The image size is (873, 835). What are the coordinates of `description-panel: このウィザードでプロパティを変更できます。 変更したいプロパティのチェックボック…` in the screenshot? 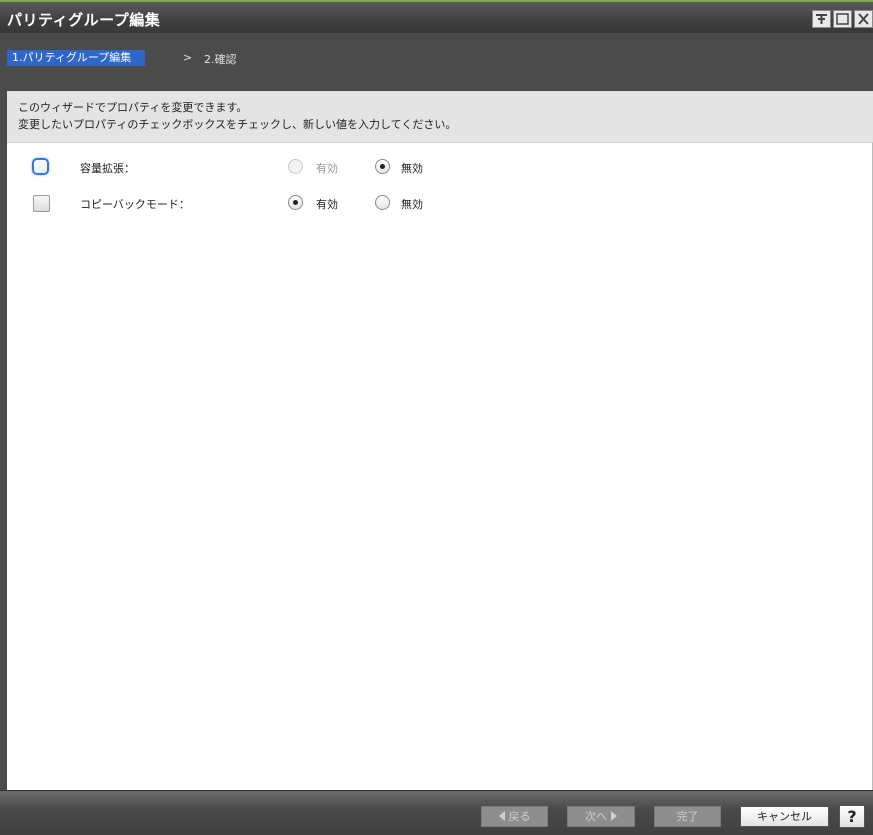 It's located at (440, 117).